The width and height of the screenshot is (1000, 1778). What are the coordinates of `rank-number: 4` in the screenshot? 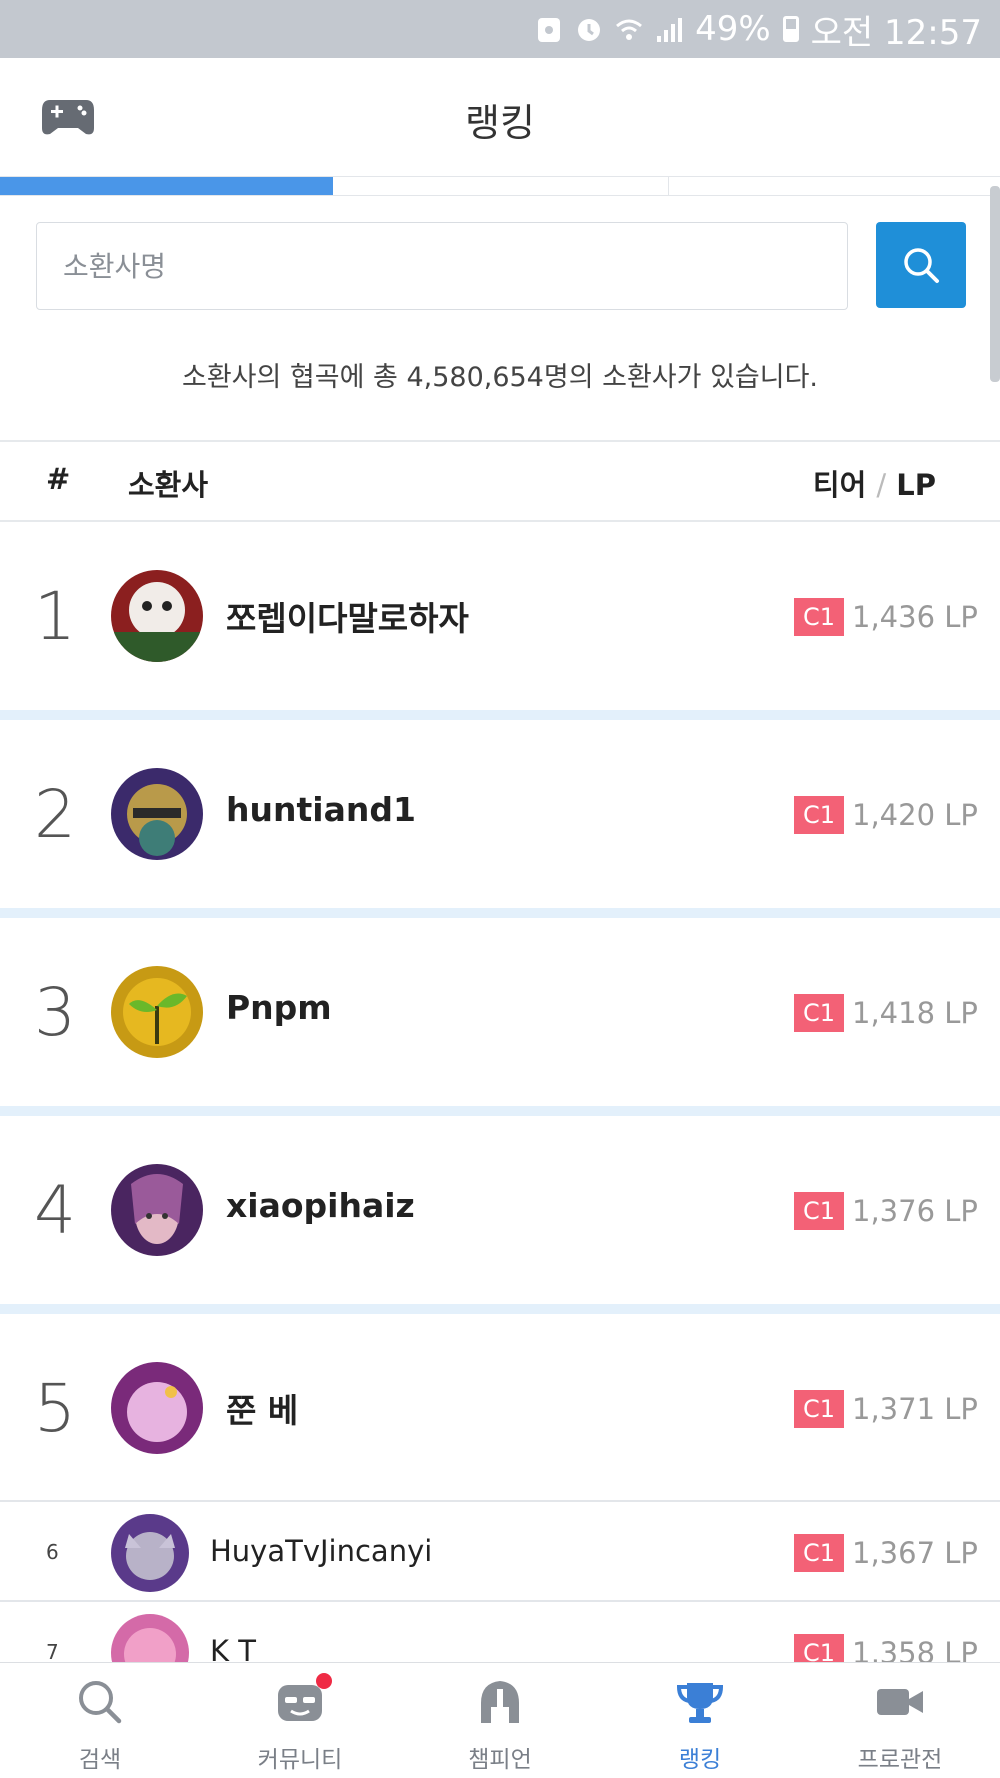 It's located at (55, 1210).